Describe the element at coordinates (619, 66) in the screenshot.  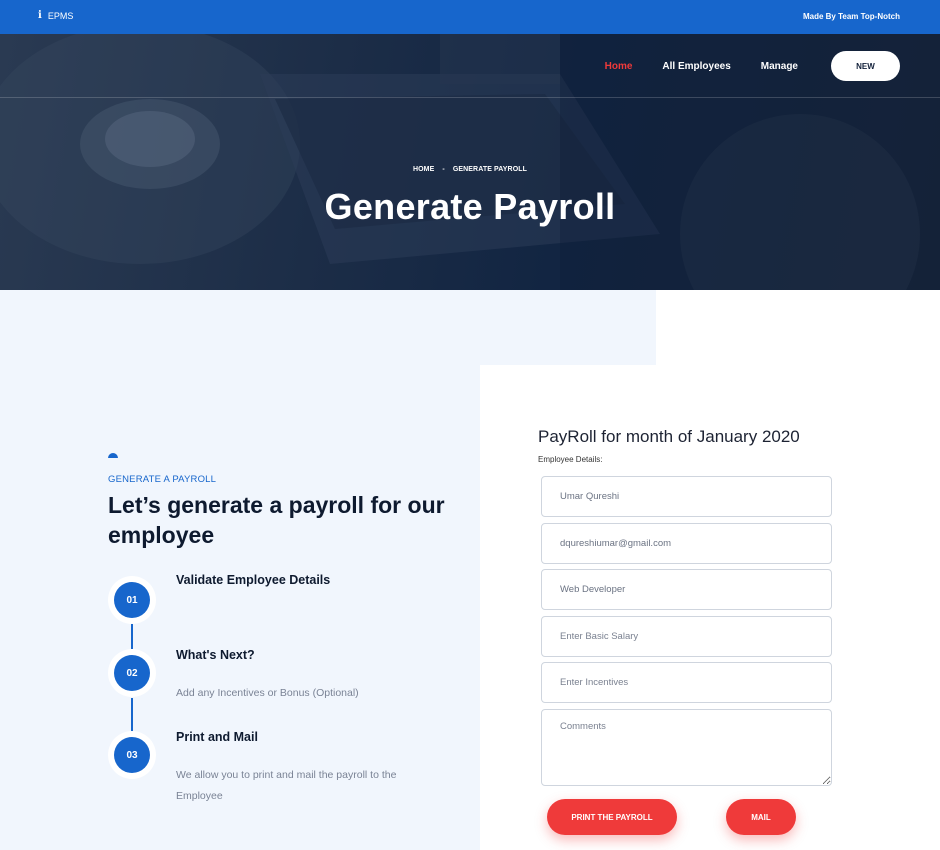
I see `nav-home: Home` at that location.